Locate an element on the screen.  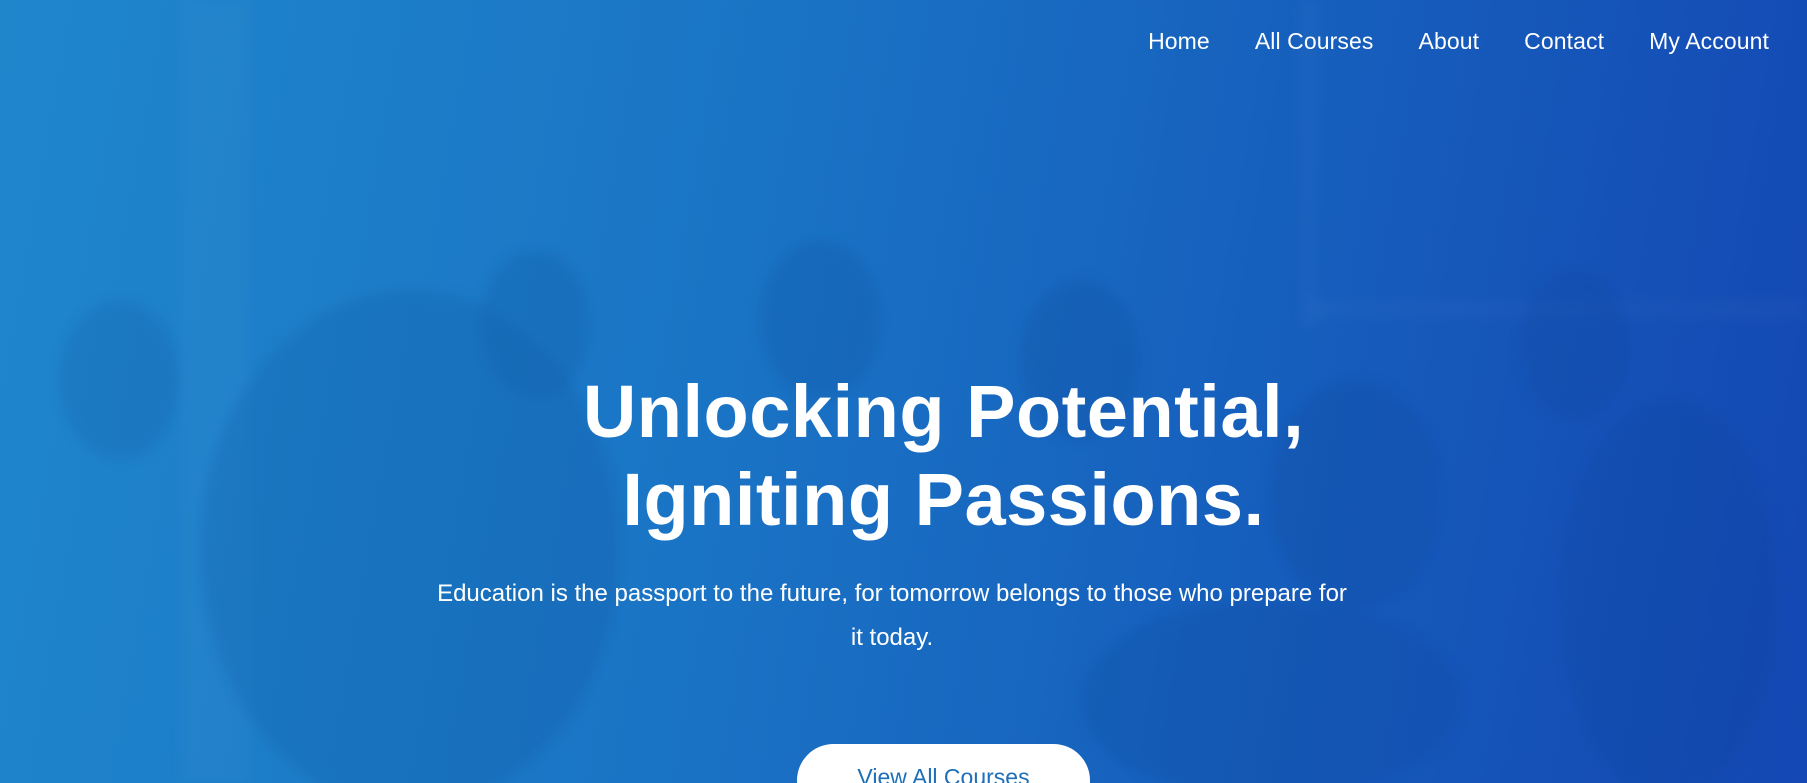
nav-contact: Contact is located at coordinates (1564, 41).